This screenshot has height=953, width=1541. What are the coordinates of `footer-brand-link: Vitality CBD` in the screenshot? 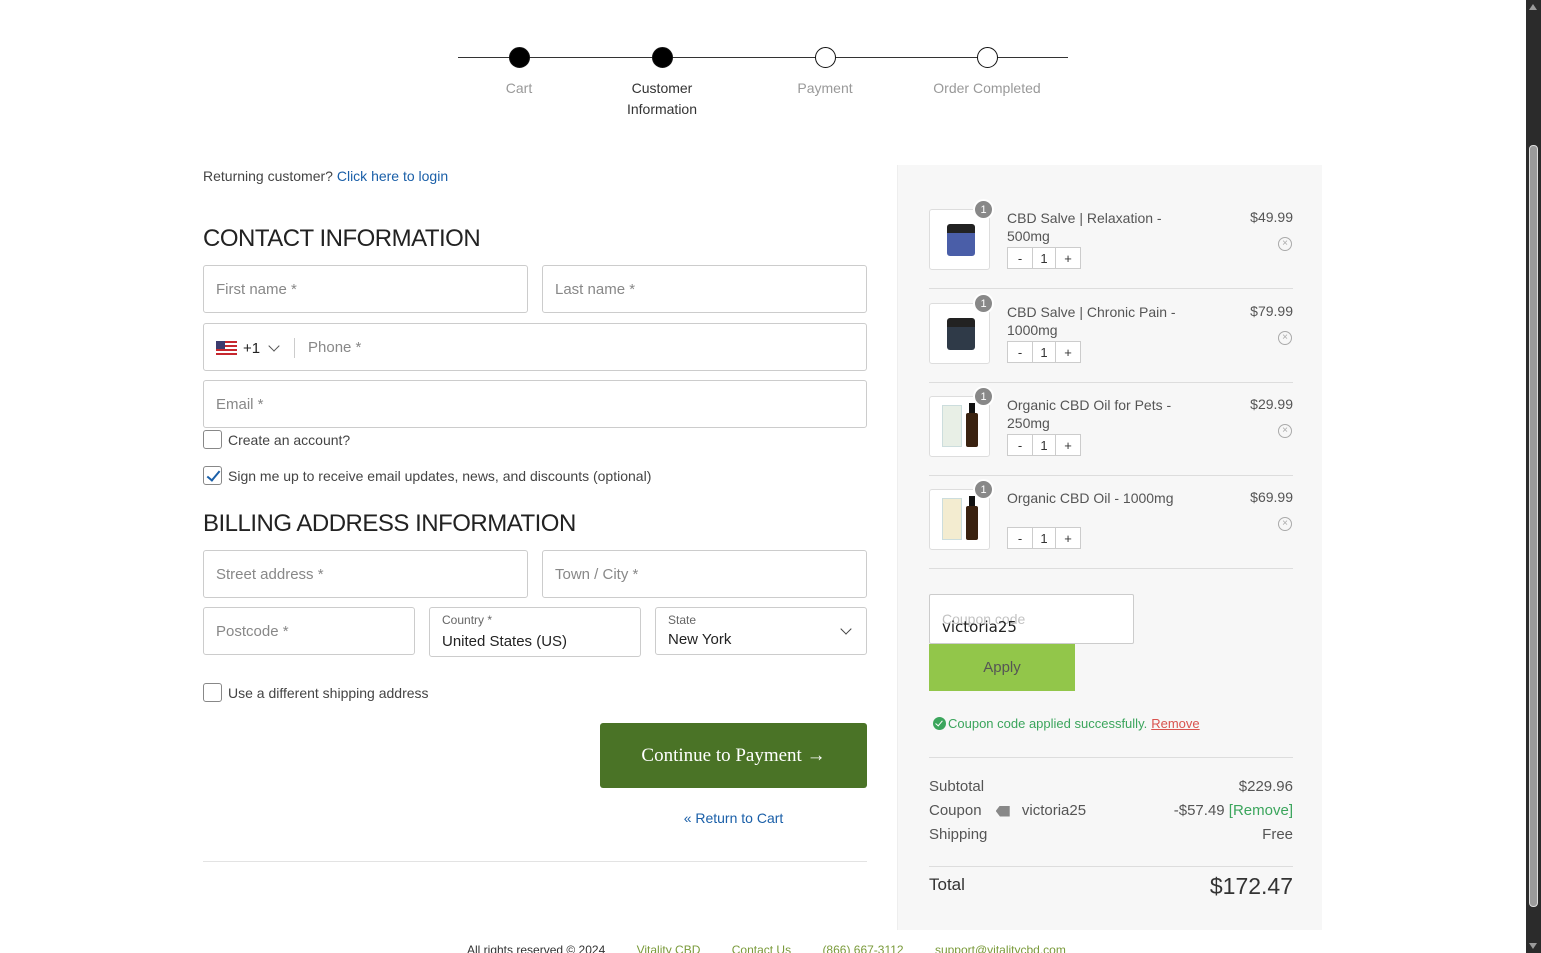 It's located at (669, 948).